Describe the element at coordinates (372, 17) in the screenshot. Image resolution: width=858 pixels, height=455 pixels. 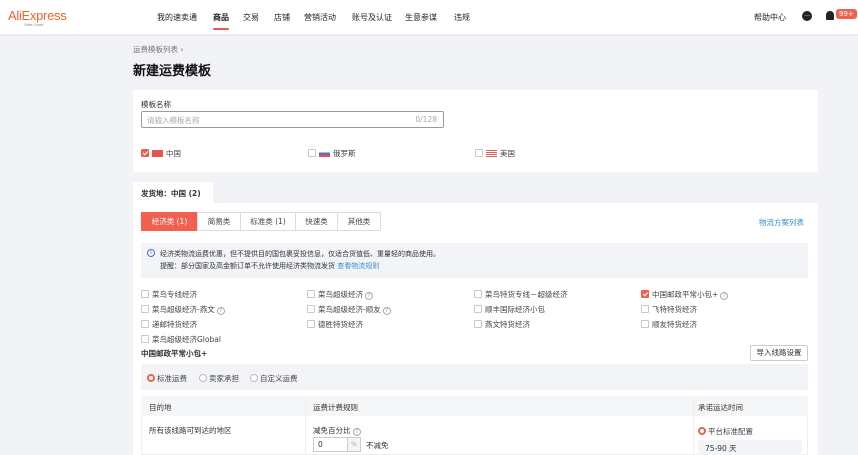
I see `nav-item: 账号及认证` at that location.